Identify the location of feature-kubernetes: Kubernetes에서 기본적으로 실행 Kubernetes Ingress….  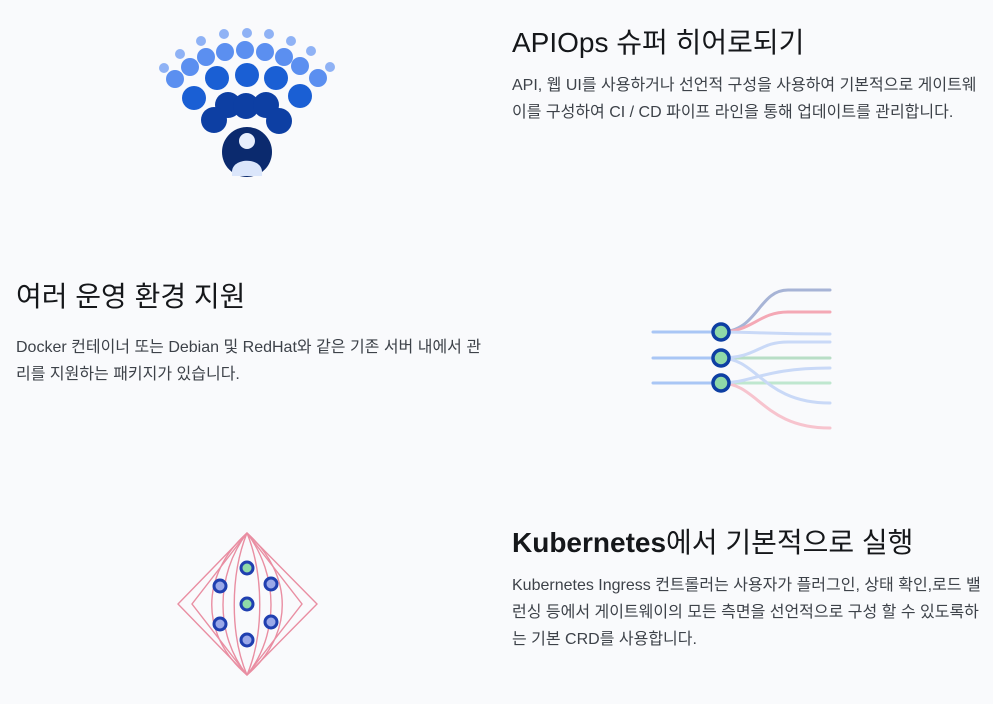
(747, 589).